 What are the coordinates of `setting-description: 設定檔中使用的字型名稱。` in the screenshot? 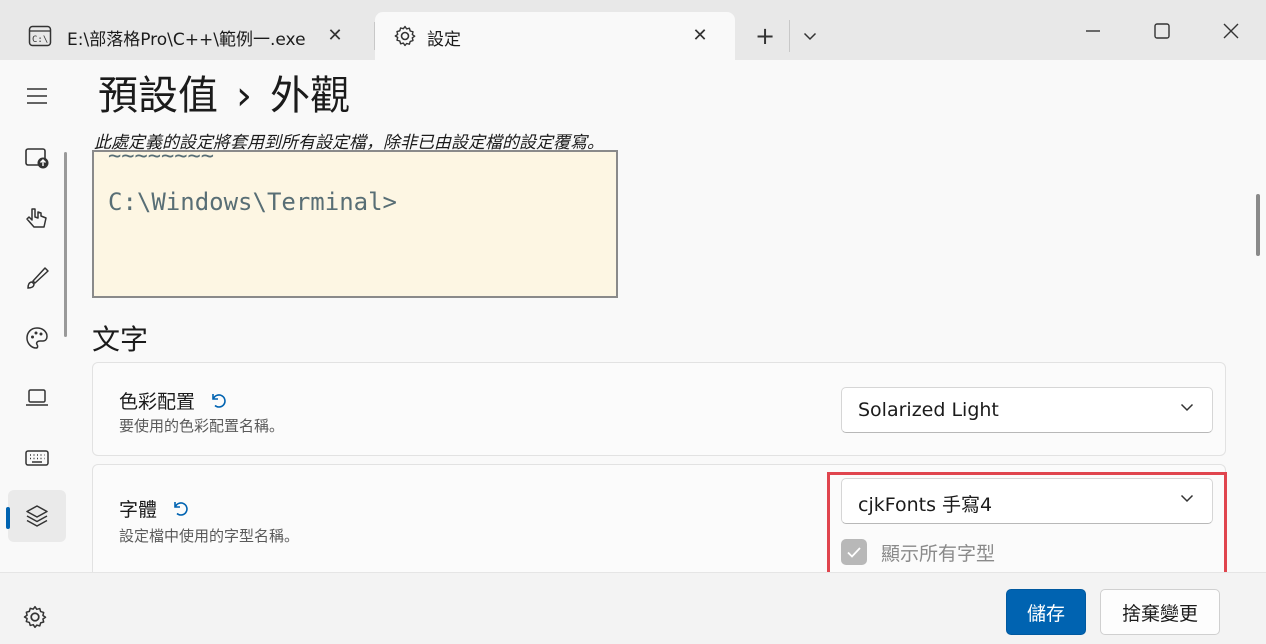 It's located at (209, 536).